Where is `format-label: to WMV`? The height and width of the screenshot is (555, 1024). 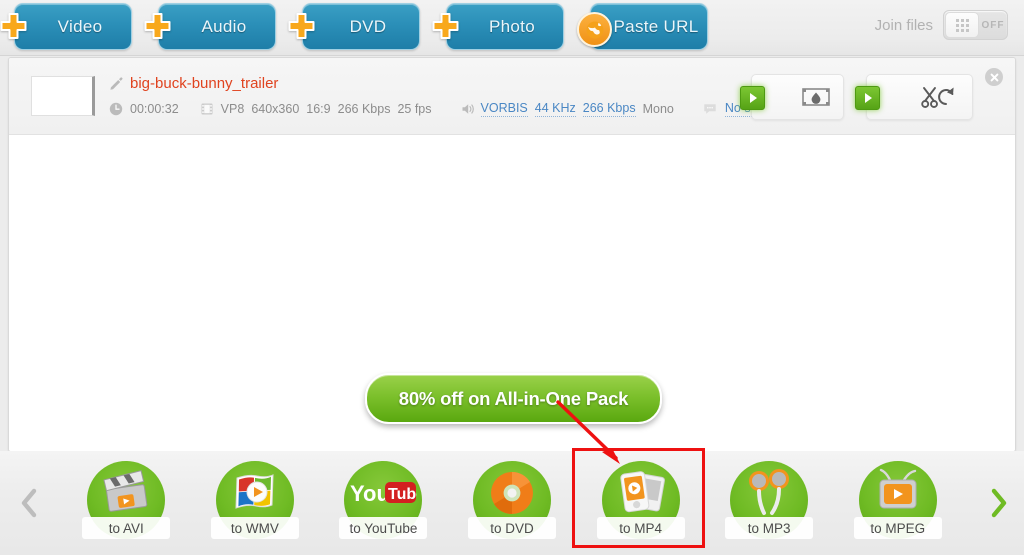 format-label: to WMV is located at coordinates (254, 528).